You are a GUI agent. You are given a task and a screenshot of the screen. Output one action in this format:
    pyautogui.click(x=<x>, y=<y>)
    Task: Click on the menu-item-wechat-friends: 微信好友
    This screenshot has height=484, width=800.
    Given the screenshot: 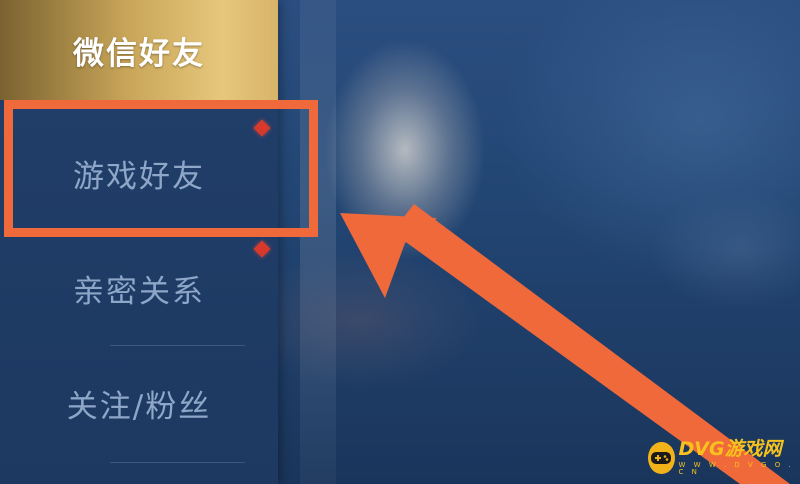 What is the action you would take?
    pyautogui.click(x=139, y=50)
    